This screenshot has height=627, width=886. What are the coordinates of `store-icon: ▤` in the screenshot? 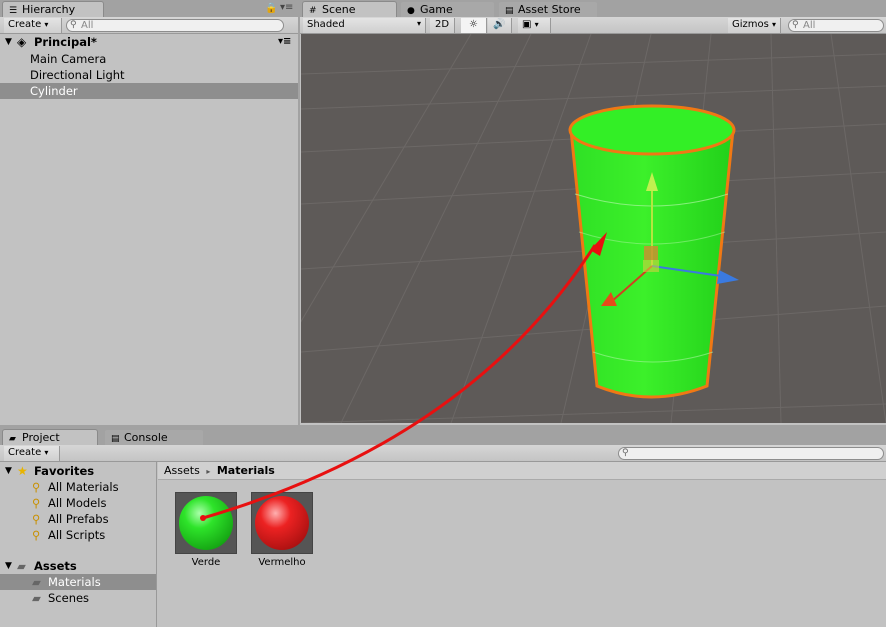 It's located at (509, 11).